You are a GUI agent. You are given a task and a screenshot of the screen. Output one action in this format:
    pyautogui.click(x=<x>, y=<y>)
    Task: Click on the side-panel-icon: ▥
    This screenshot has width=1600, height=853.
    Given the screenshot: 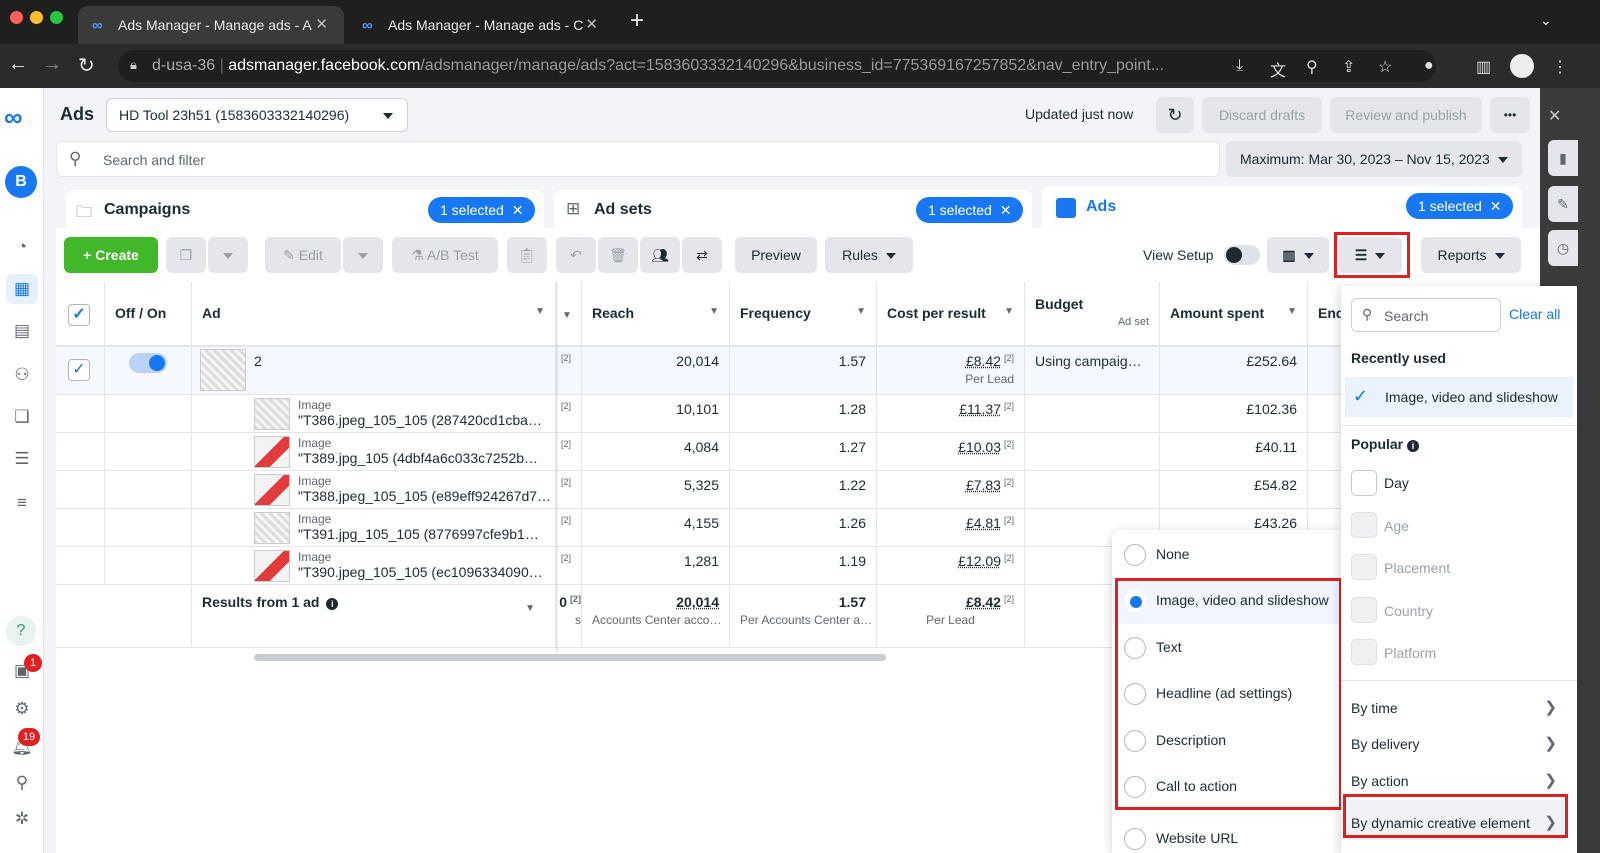 What is the action you would take?
    pyautogui.click(x=1483, y=67)
    